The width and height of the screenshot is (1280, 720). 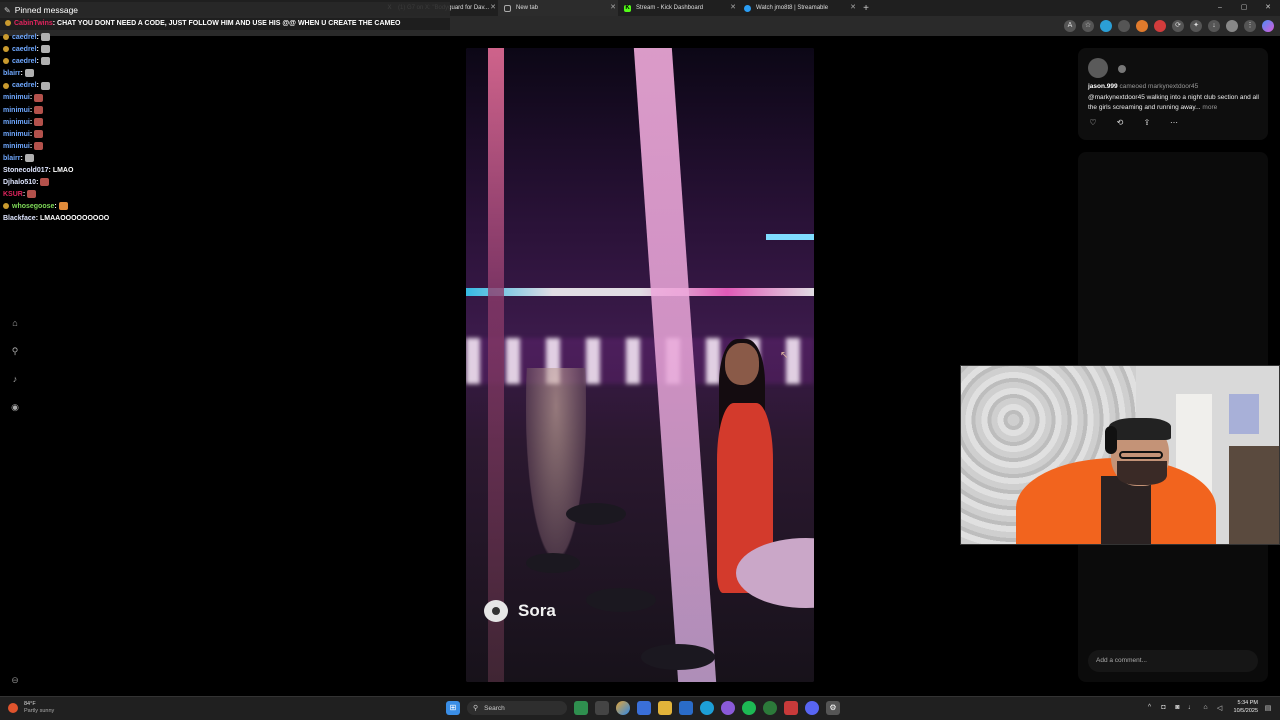 I want to click on microphone-icon: ♩, so click(x=1192, y=707).